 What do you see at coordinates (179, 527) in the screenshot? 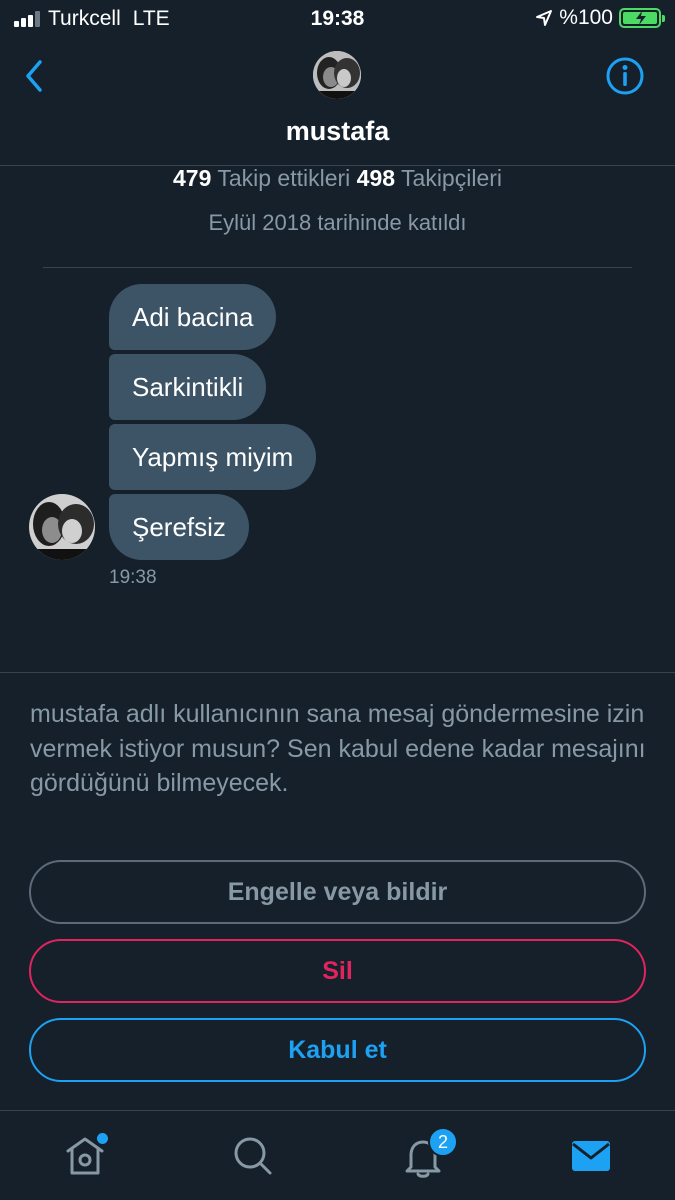
I see `message-bubble: Şerefsiz` at bounding box center [179, 527].